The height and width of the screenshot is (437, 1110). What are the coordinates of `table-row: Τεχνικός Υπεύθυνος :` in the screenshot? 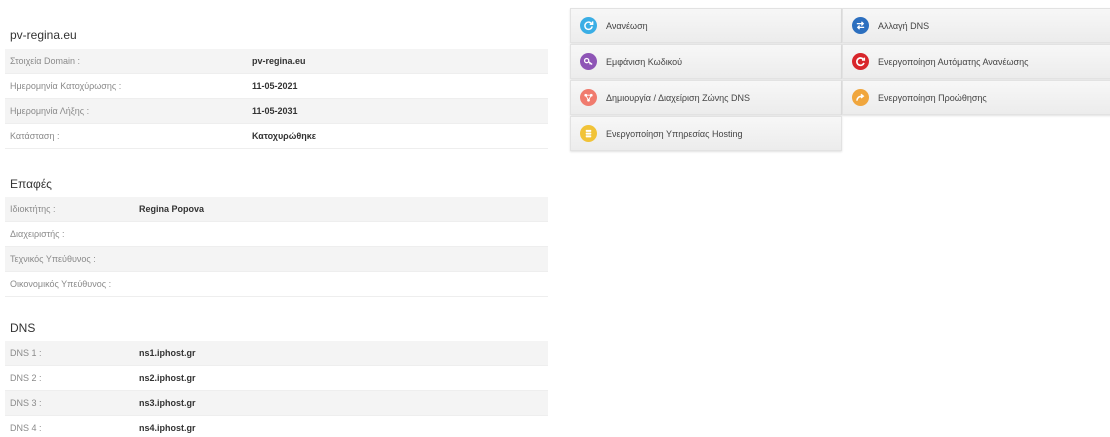 It's located at (276, 259).